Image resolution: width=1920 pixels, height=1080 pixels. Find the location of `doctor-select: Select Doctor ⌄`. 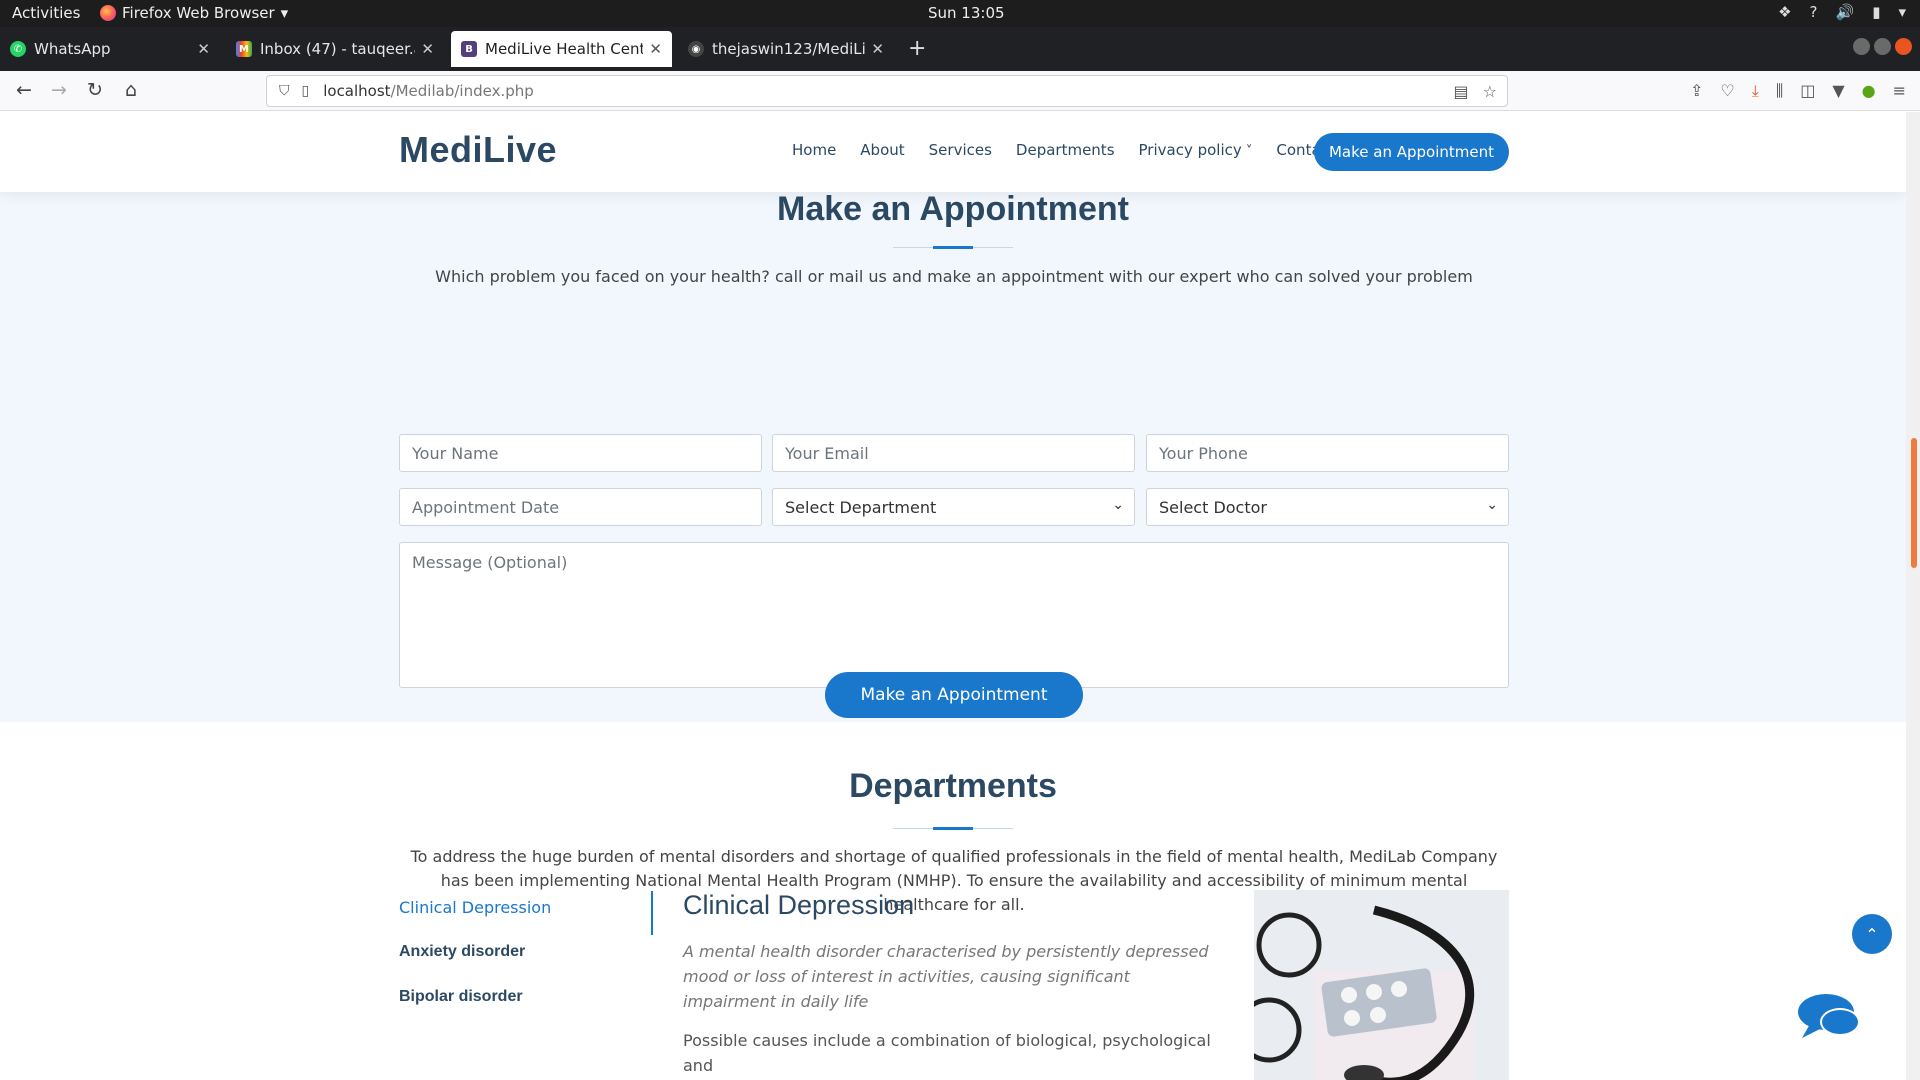

doctor-select: Select Doctor ⌄ is located at coordinates (1327, 507).